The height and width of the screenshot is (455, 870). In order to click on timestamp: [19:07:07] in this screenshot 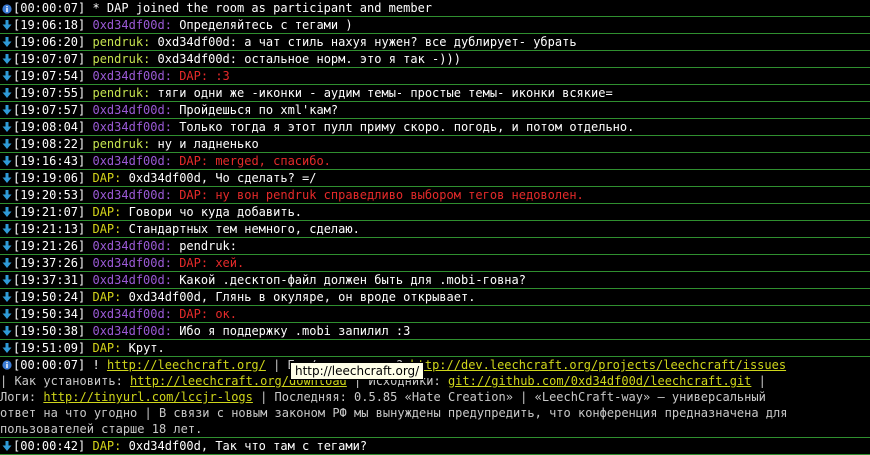, I will do `click(49, 59)`.